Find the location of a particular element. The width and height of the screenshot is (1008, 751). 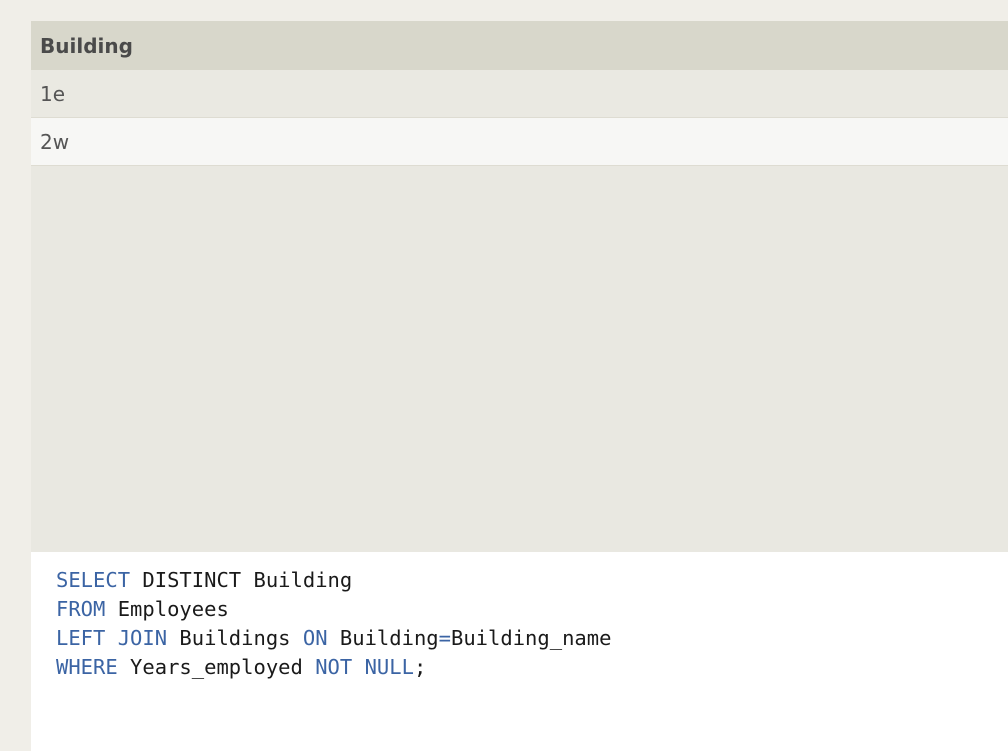

code-line: SELECT DISTINCT Building is located at coordinates (532, 580).